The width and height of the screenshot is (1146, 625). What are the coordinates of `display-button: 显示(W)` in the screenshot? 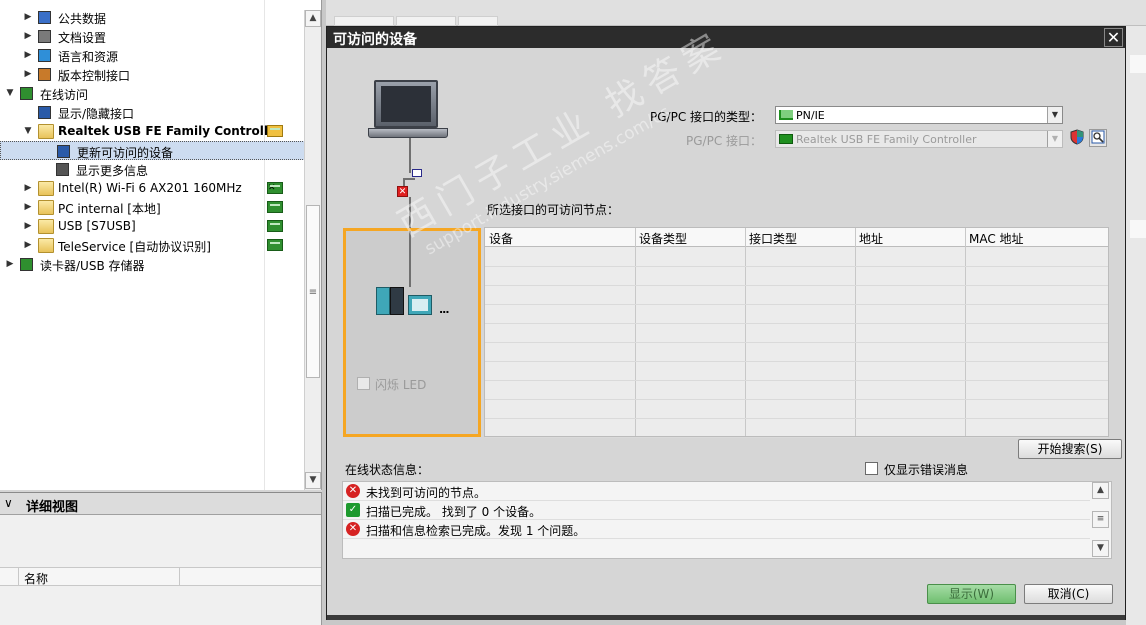 It's located at (971, 594).